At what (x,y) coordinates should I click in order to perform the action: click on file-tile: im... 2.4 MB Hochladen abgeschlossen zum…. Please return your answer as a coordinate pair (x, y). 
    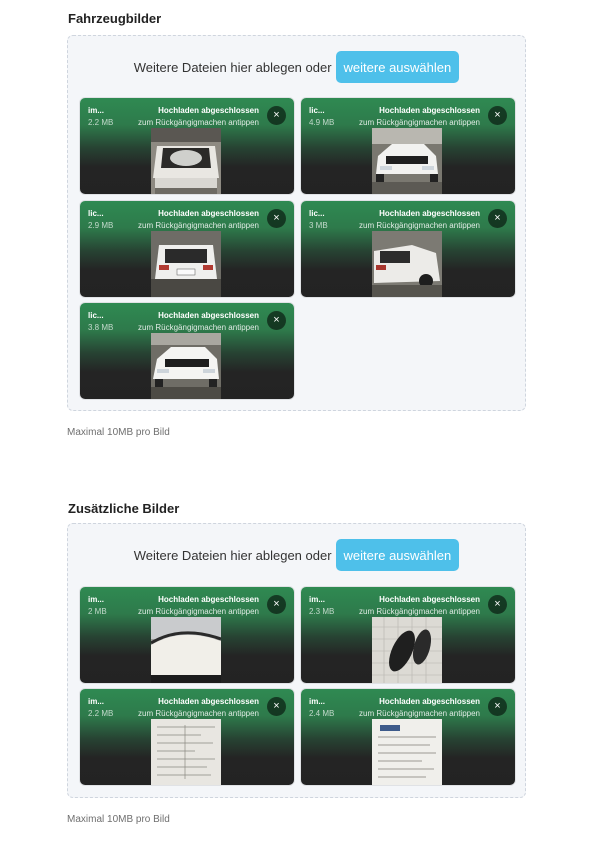
    Looking at the image, I should click on (408, 737).